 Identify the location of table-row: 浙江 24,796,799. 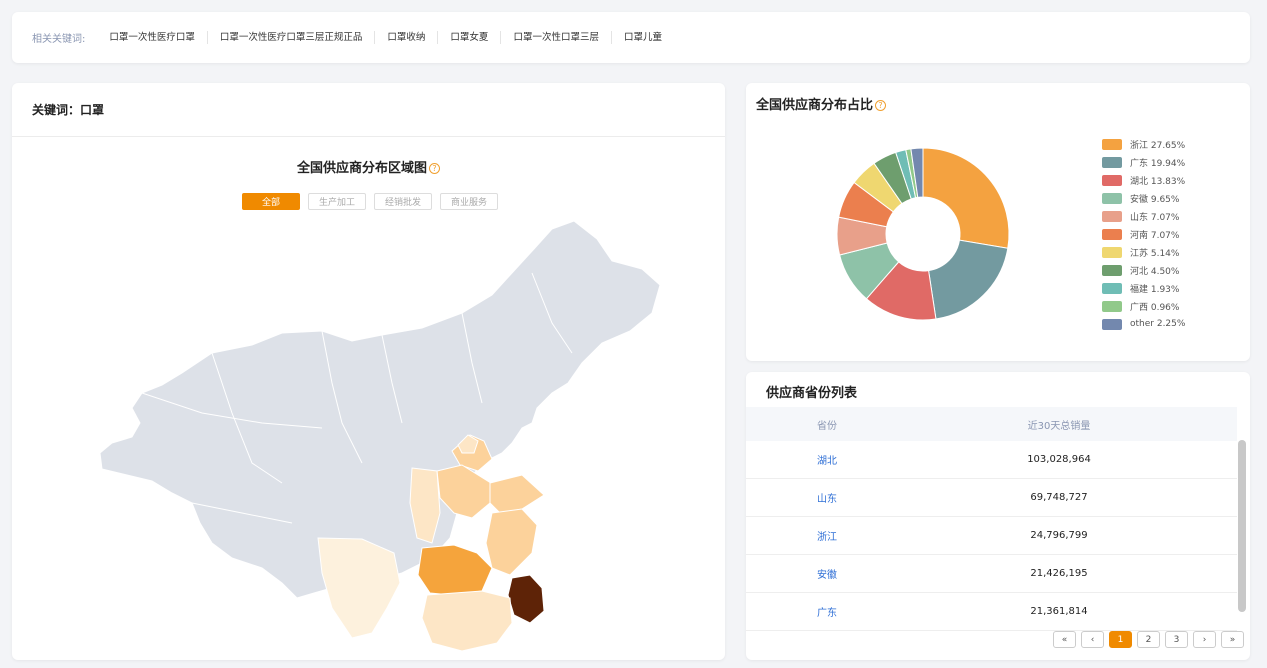
(991, 536).